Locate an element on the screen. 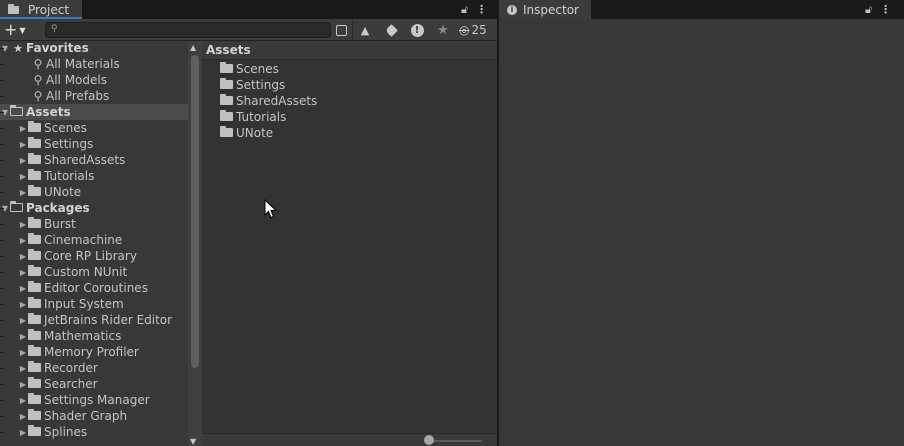  asset-list-item: UNote is located at coordinates (246, 133).